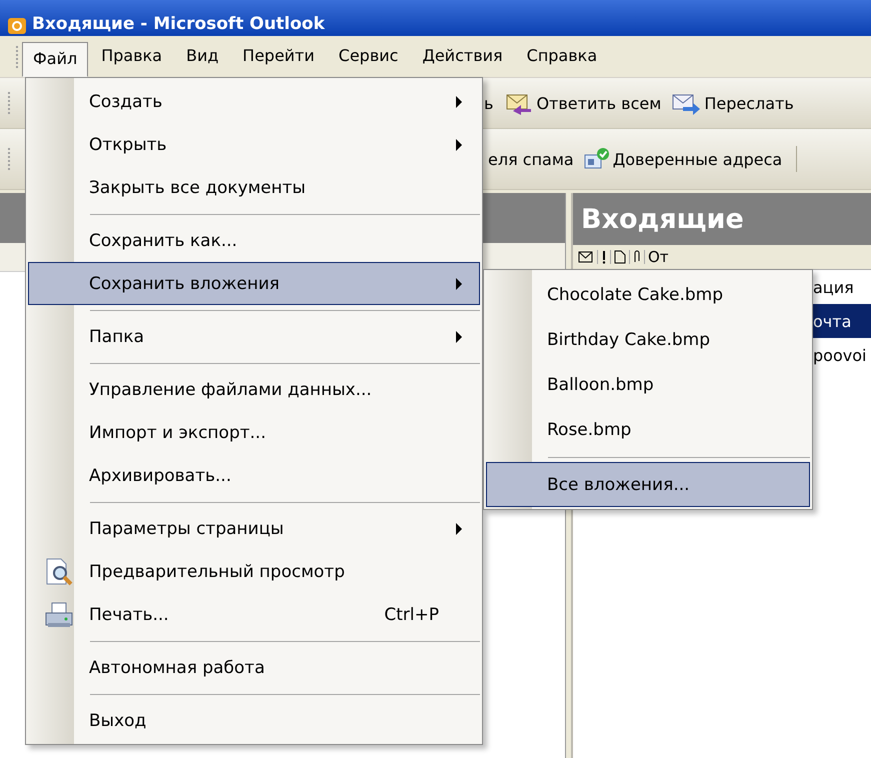 The width and height of the screenshot is (871, 758). What do you see at coordinates (254, 667) in the screenshot?
I see `menu-item: Автономная работа` at bounding box center [254, 667].